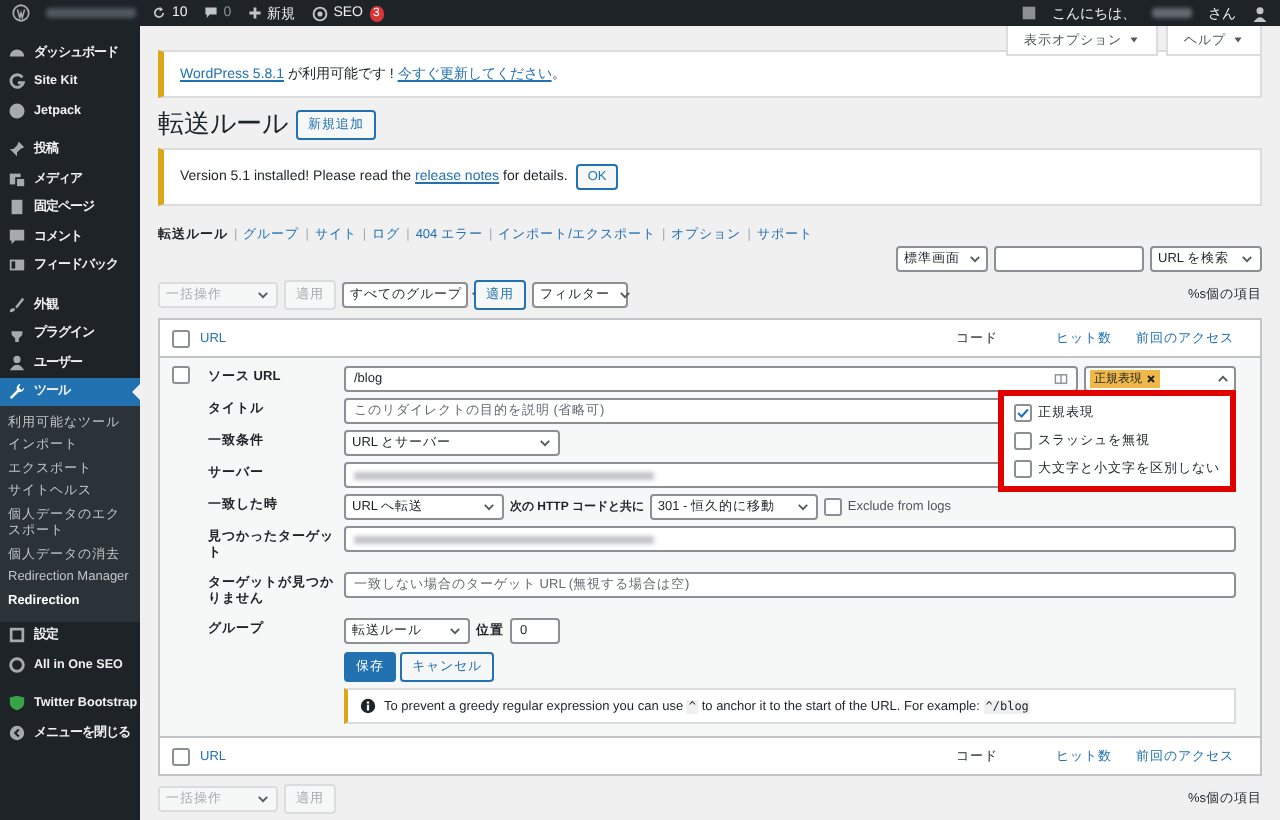 The image size is (1280, 820). Describe the element at coordinates (17, 149) in the screenshot. I see `pushpin-icon` at that location.